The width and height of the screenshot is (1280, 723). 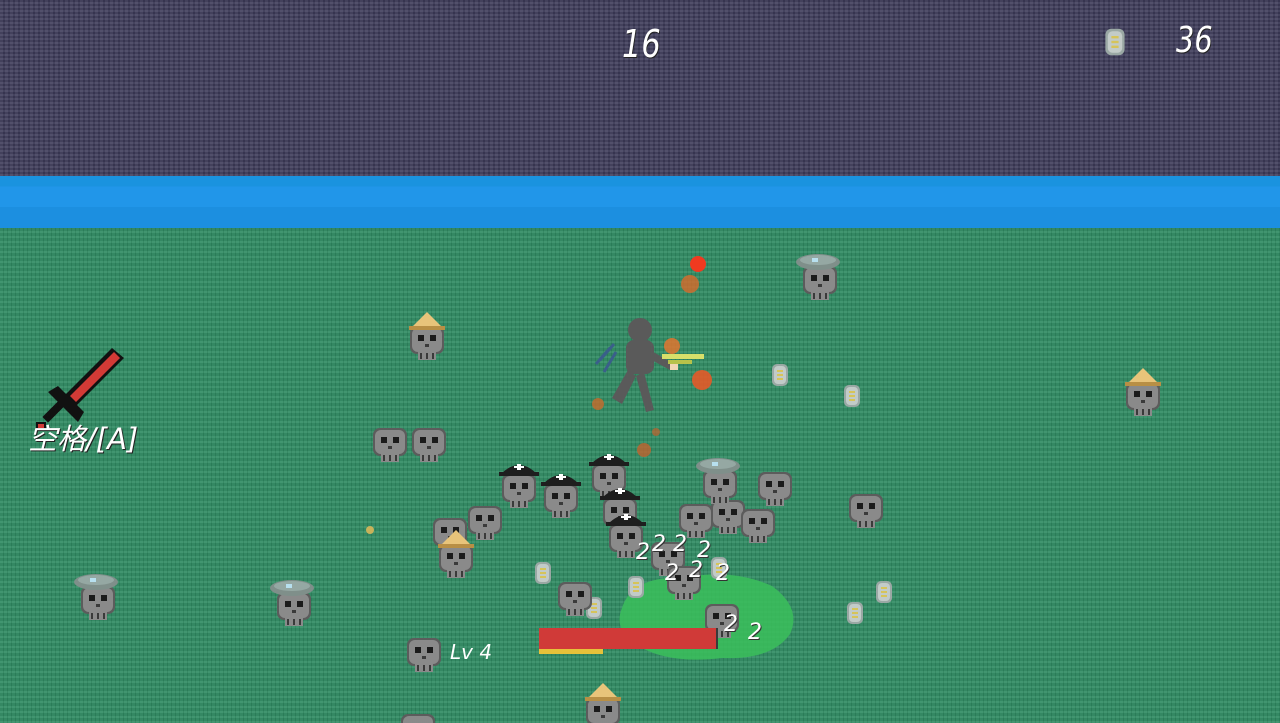 I want to click on fire-projectiles, so click(x=652, y=356).